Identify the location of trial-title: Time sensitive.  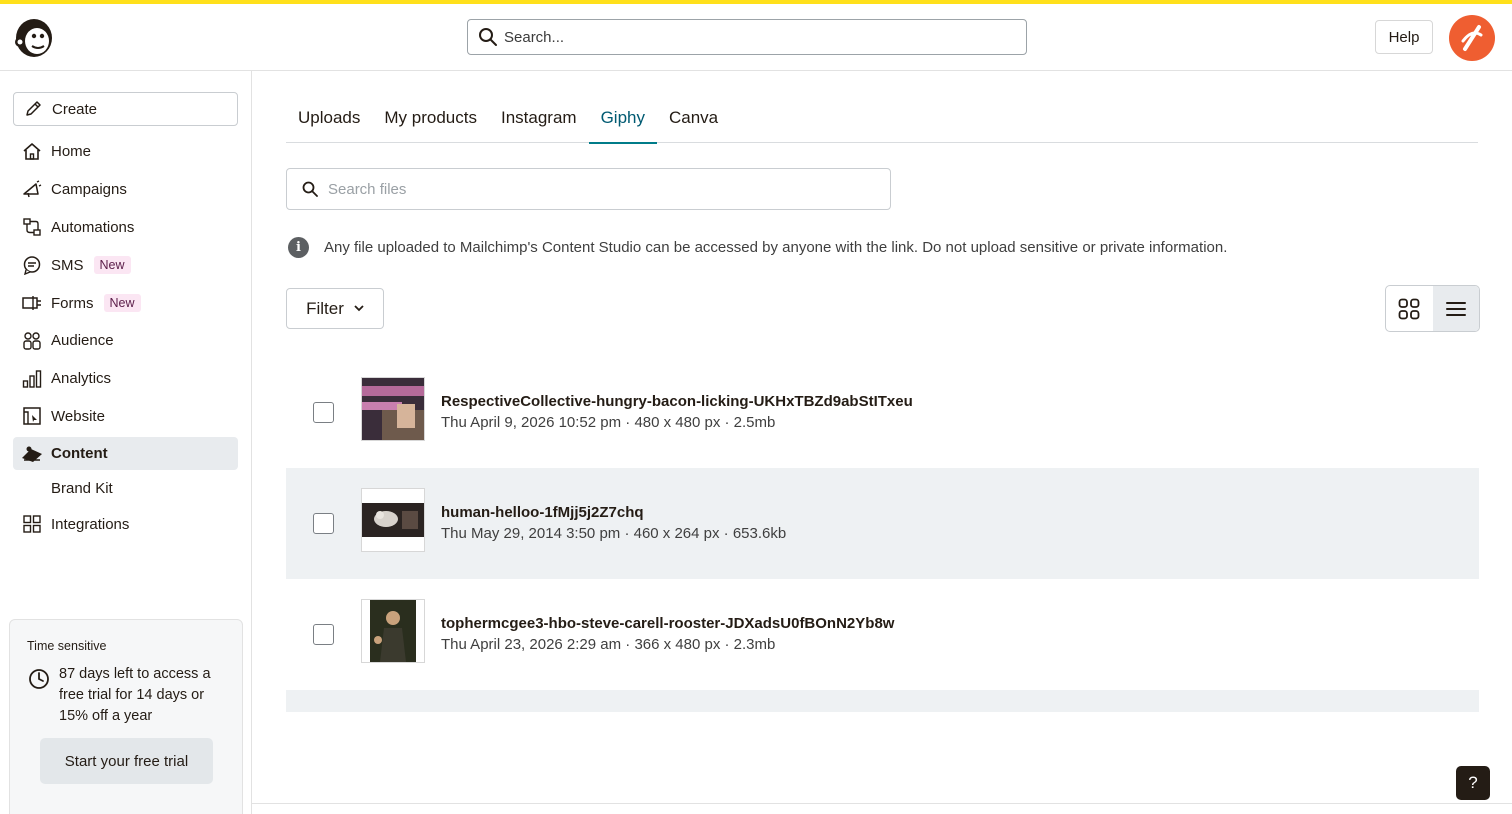
(67, 646).